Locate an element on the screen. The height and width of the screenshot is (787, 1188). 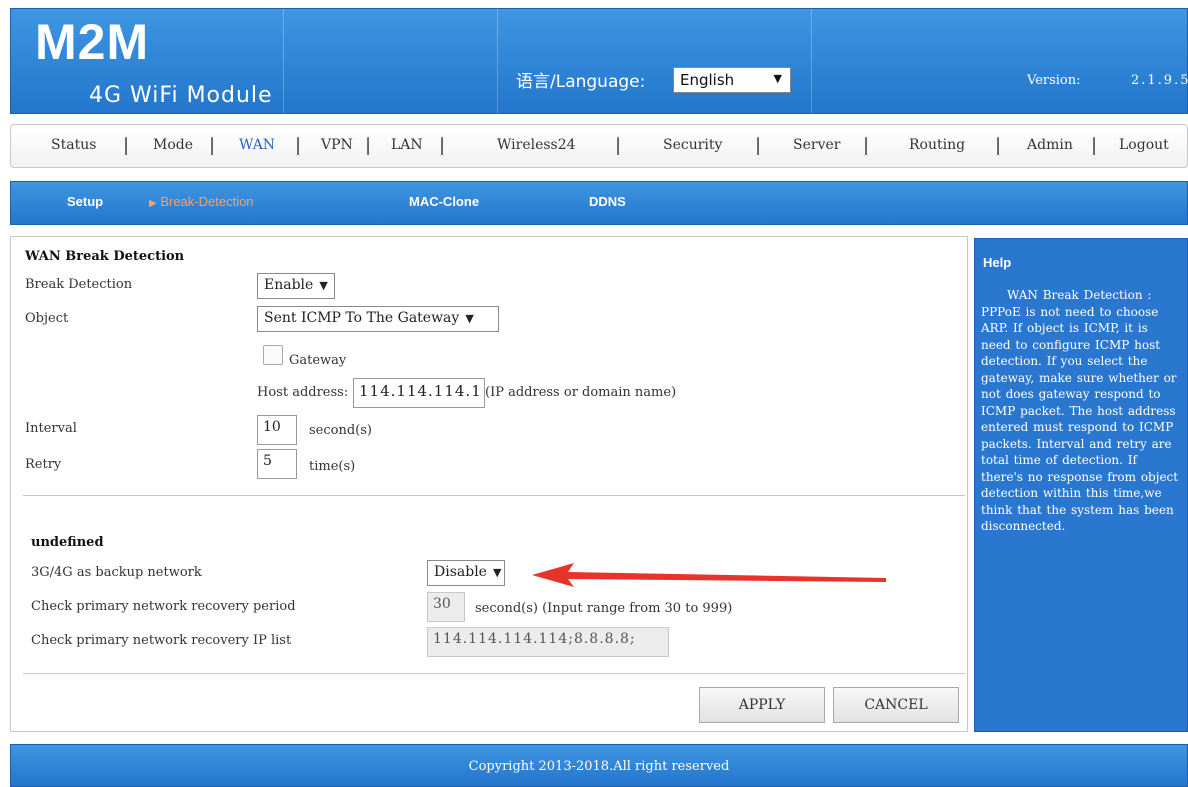
annotation-arrow-icon is located at coordinates (709, 575).